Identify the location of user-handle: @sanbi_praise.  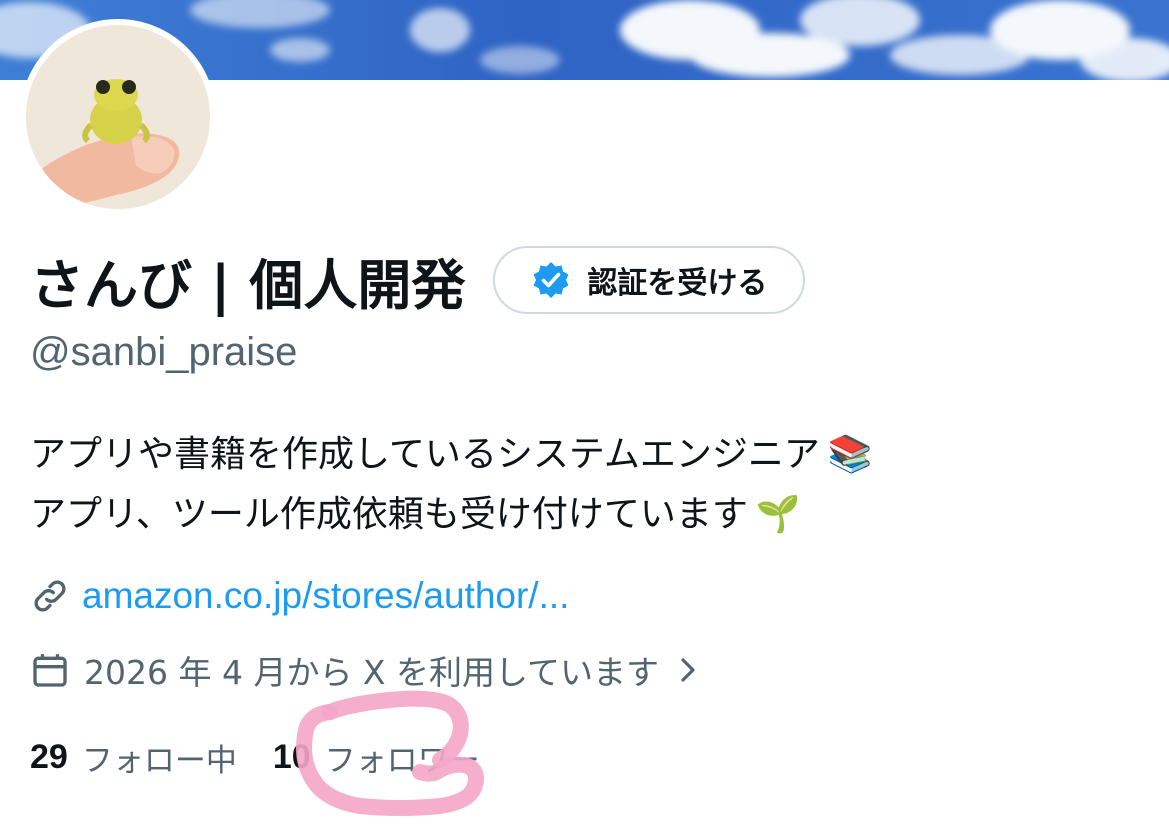
(164, 352).